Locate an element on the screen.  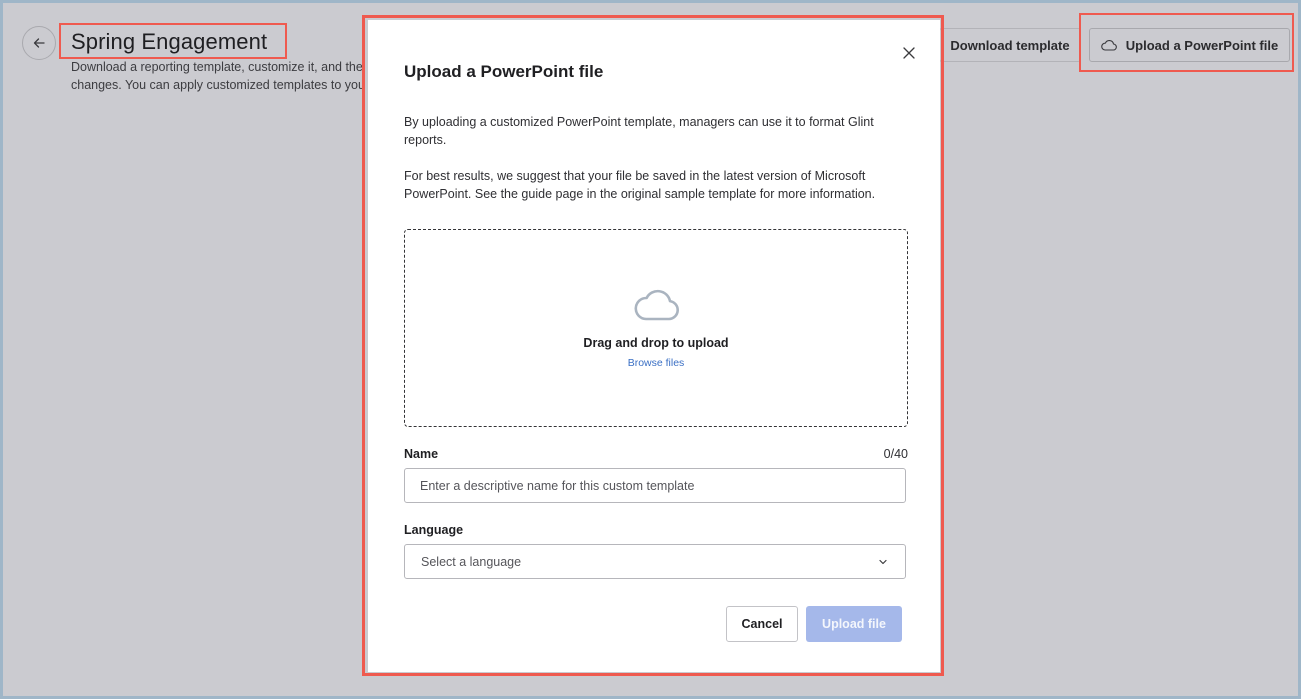
cancel-button: Cancel is located at coordinates (762, 624).